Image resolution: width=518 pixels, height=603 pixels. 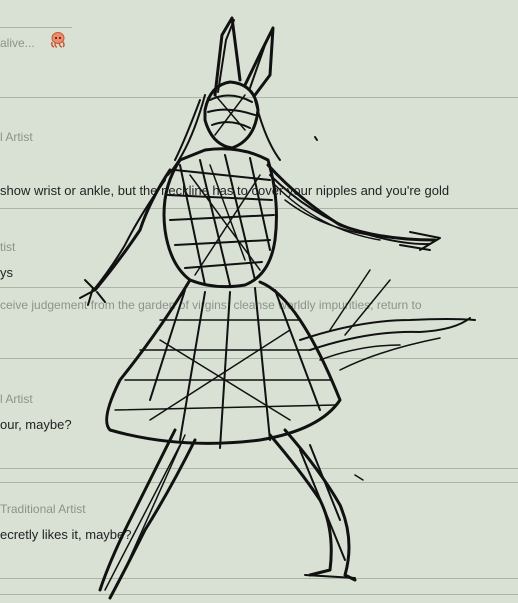 What do you see at coordinates (36, 424) in the screenshot?
I see `comment-message: our, maybe?` at bounding box center [36, 424].